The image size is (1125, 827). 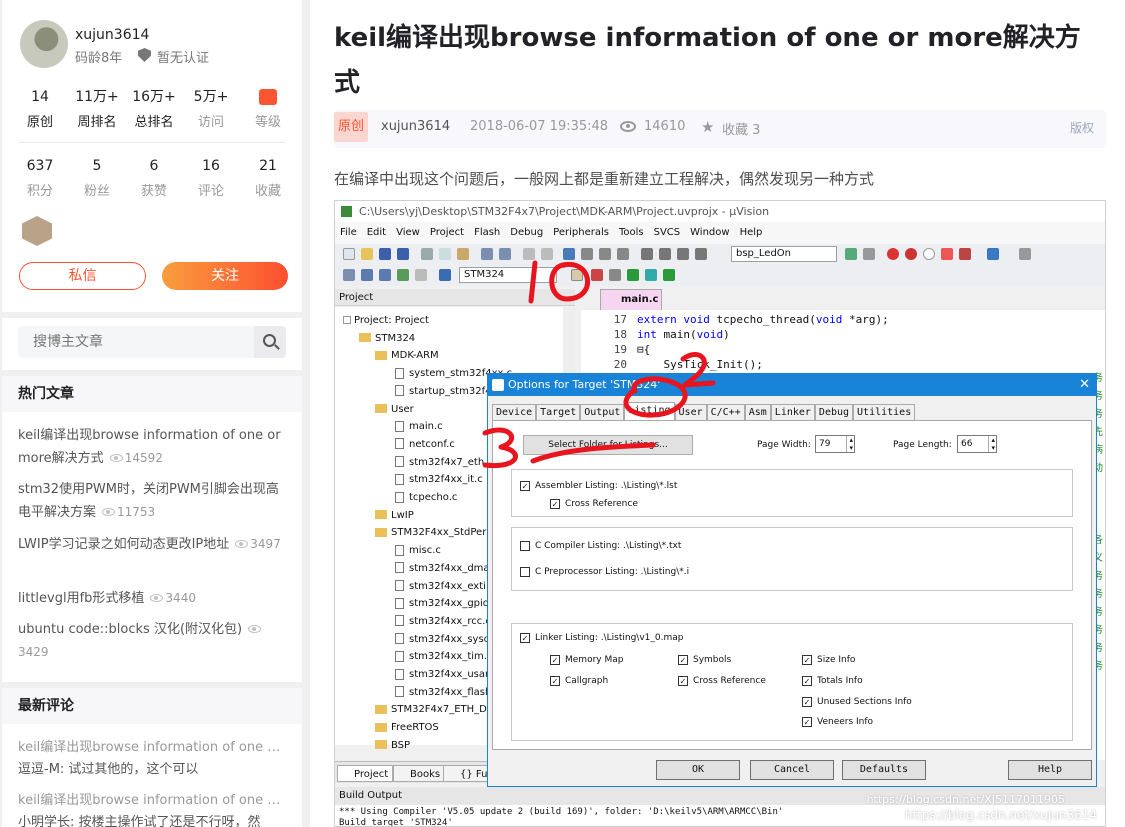 I want to click on divider, so click(x=152, y=142).